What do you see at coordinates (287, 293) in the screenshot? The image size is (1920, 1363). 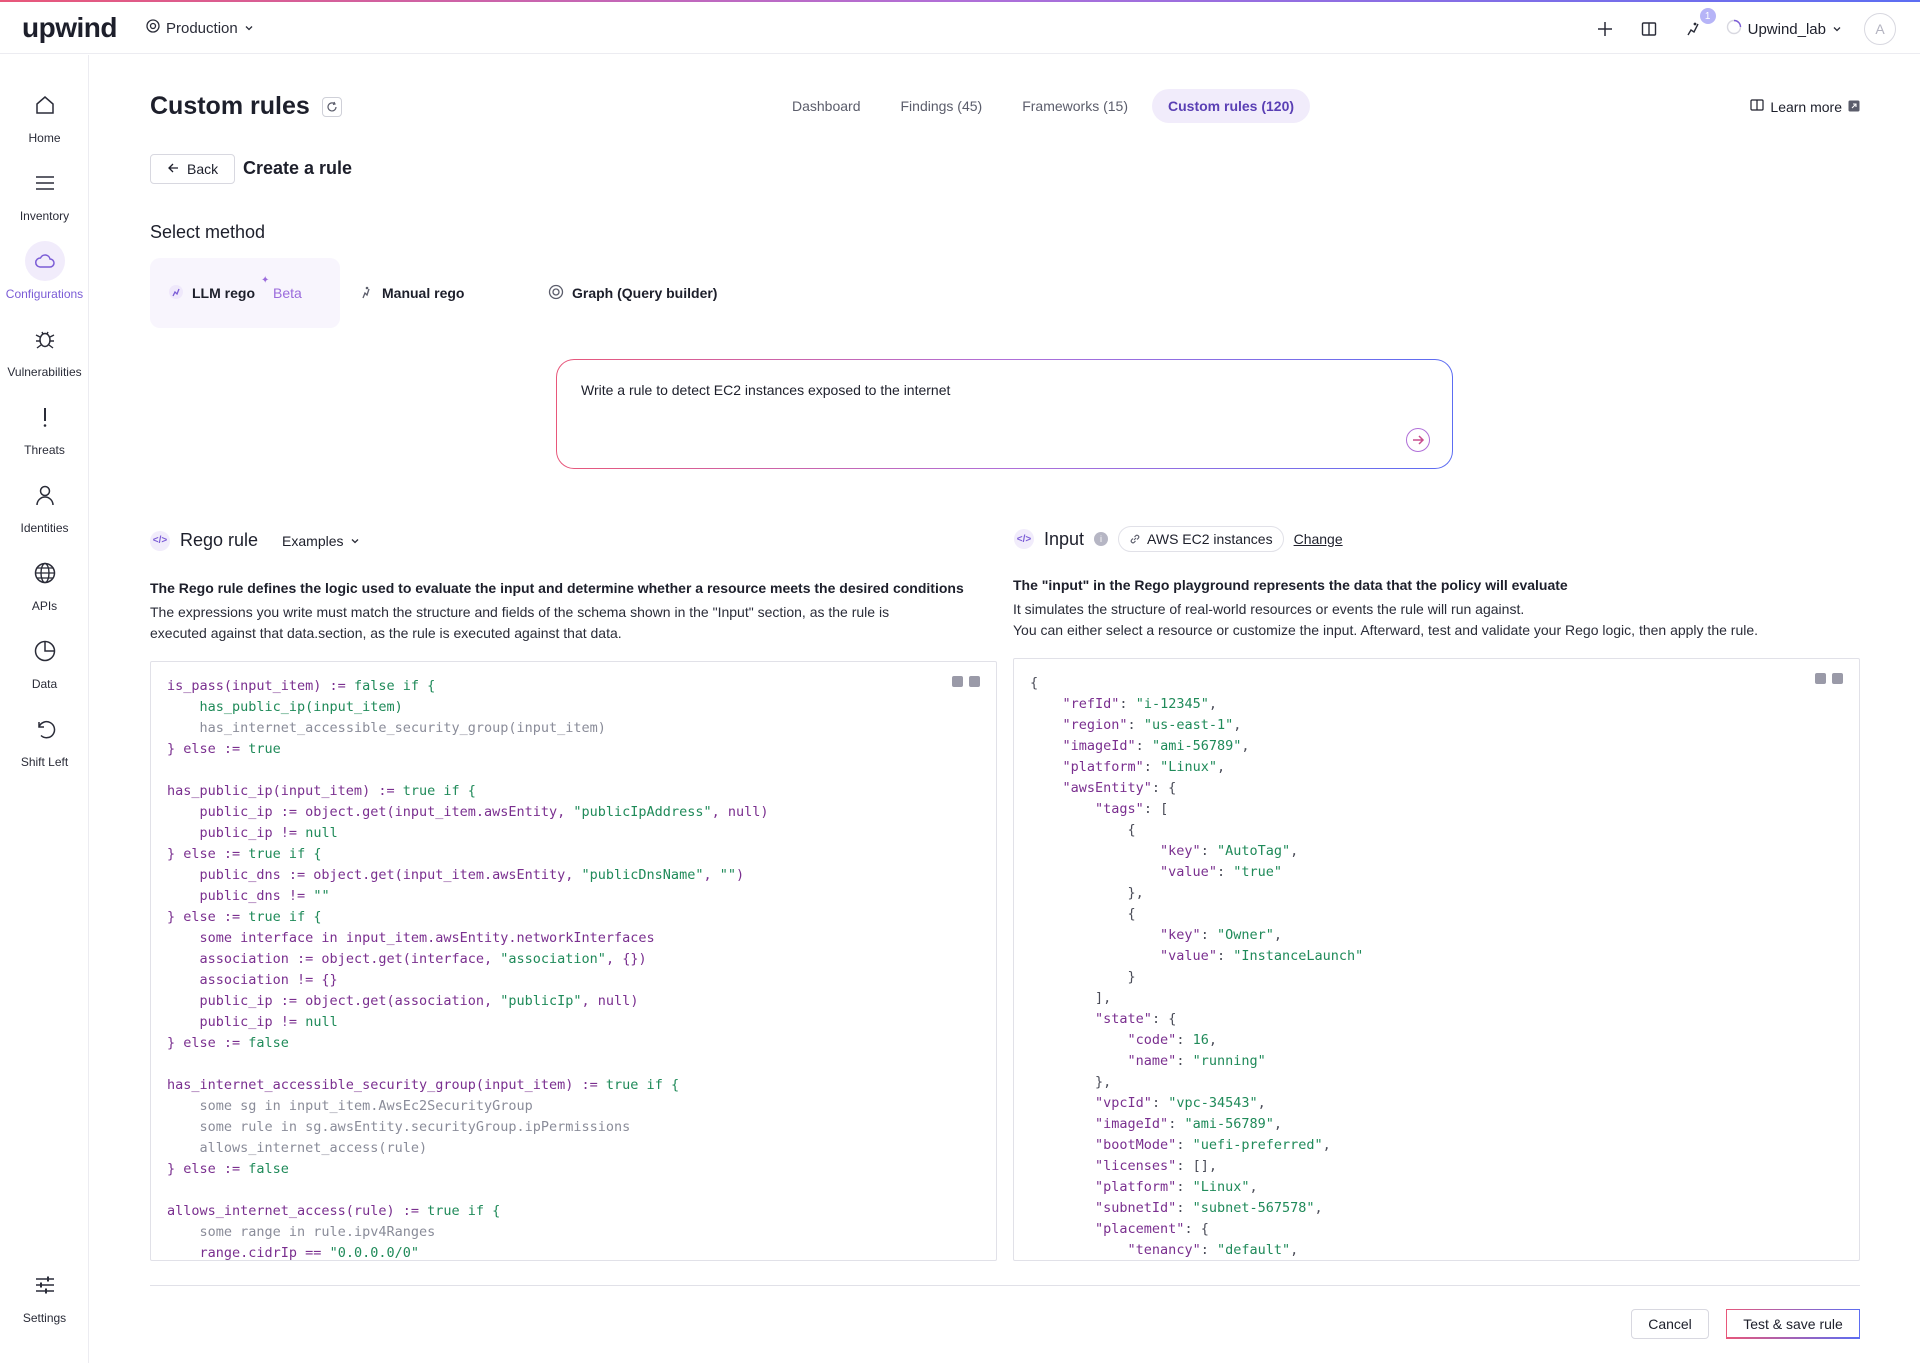 I see `beta-label: Beta` at bounding box center [287, 293].